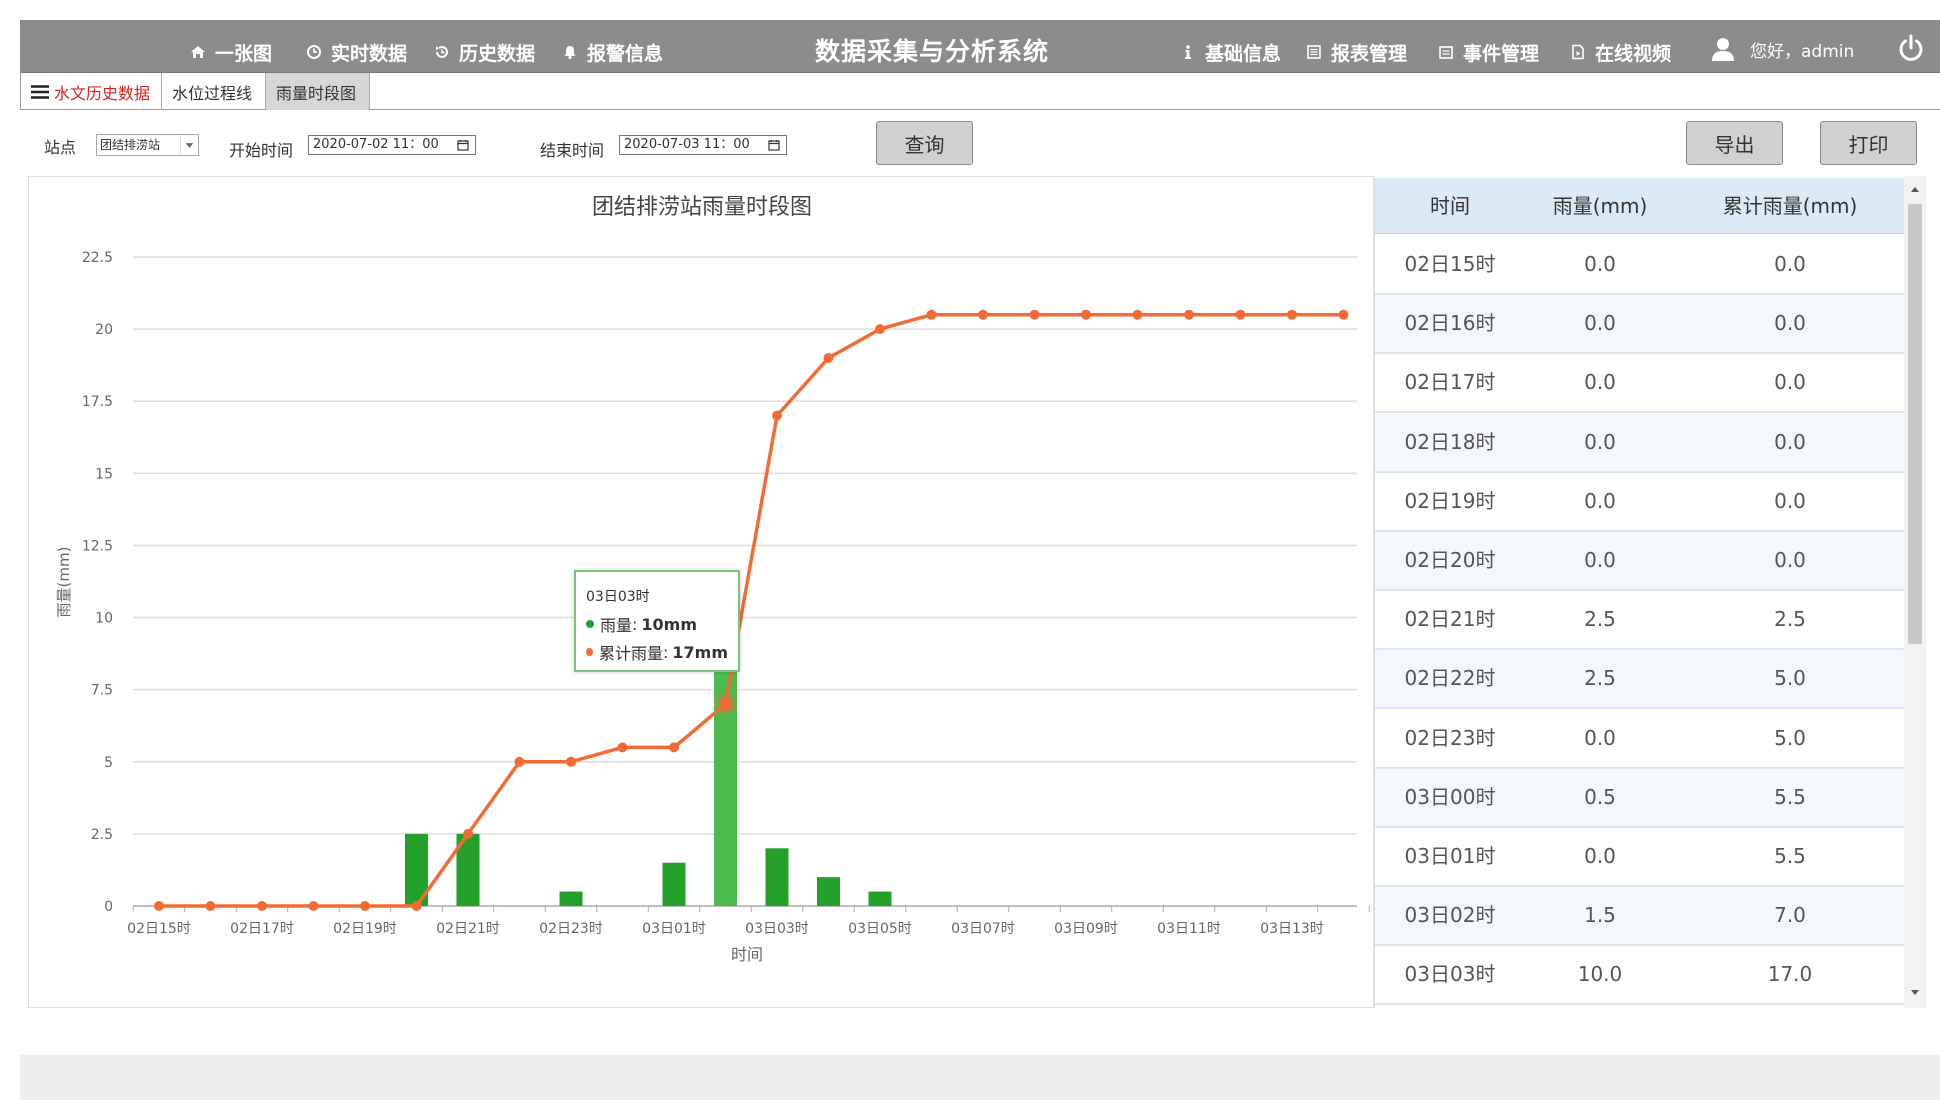 The height and width of the screenshot is (1100, 1940). What do you see at coordinates (91, 91) in the screenshot?
I see `tab-hydro-history: 水文历史数据` at bounding box center [91, 91].